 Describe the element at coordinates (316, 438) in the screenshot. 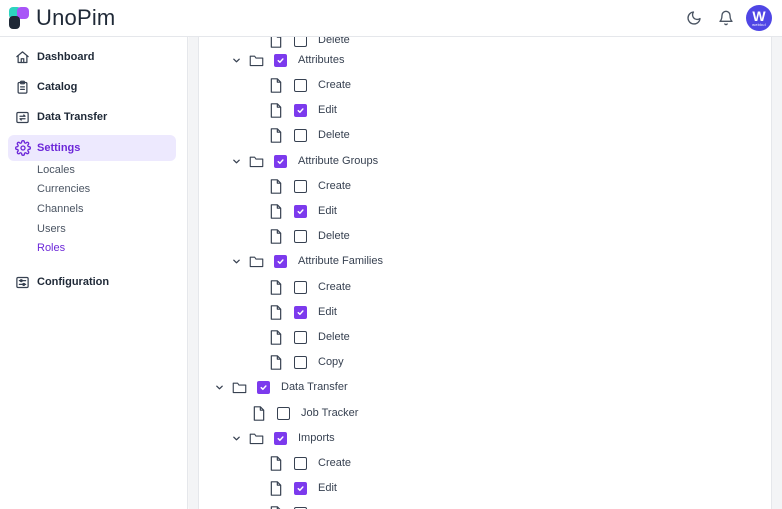

I see `permission-label: Imports` at that location.